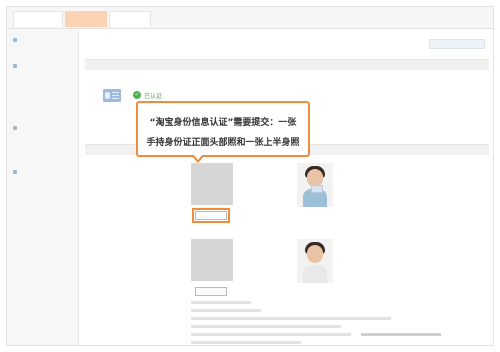 This screenshot has height=352, width=500. Describe the element at coordinates (137, 95) in the screenshot. I see `check-icon: ✓` at that location.